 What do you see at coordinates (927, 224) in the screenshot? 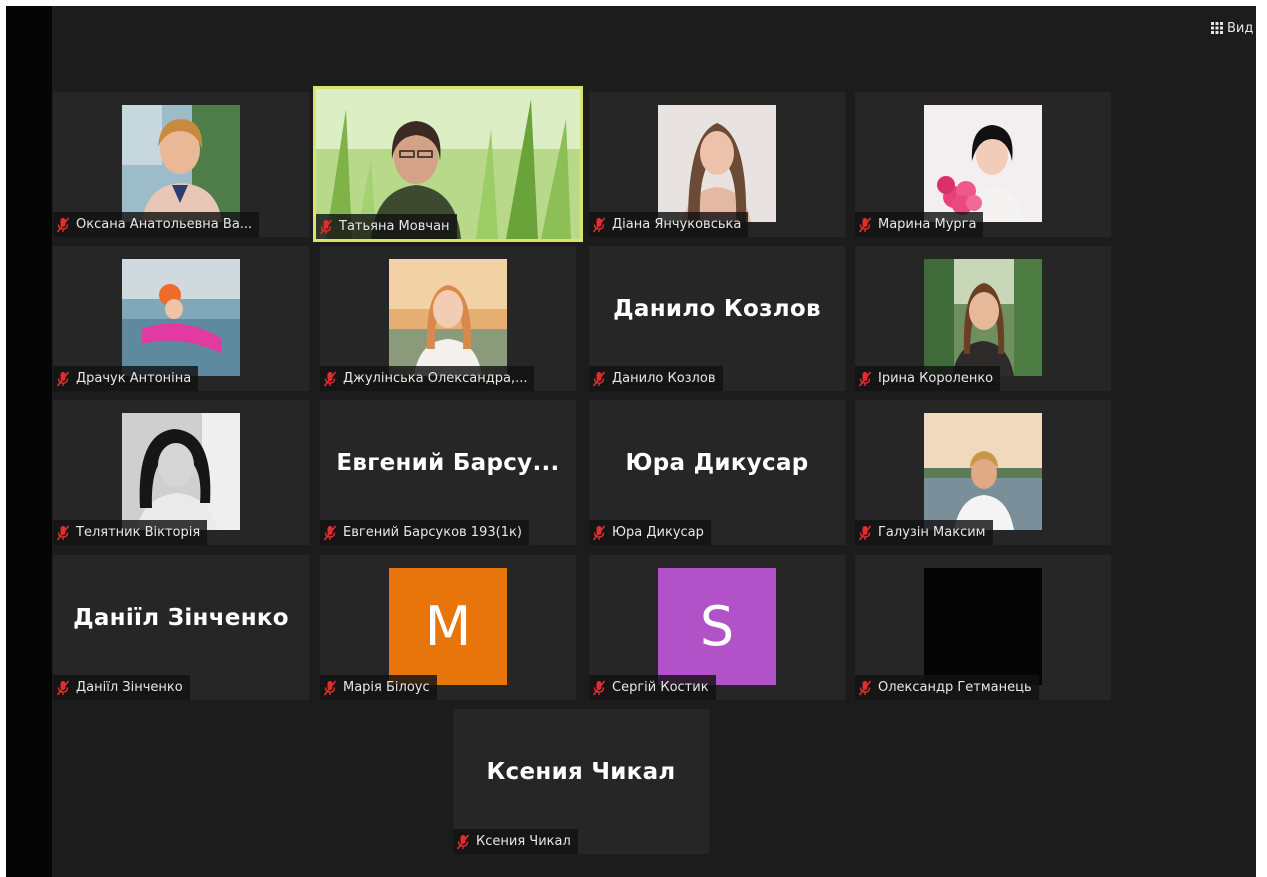
I see `participant-name: Марина Мурга` at bounding box center [927, 224].